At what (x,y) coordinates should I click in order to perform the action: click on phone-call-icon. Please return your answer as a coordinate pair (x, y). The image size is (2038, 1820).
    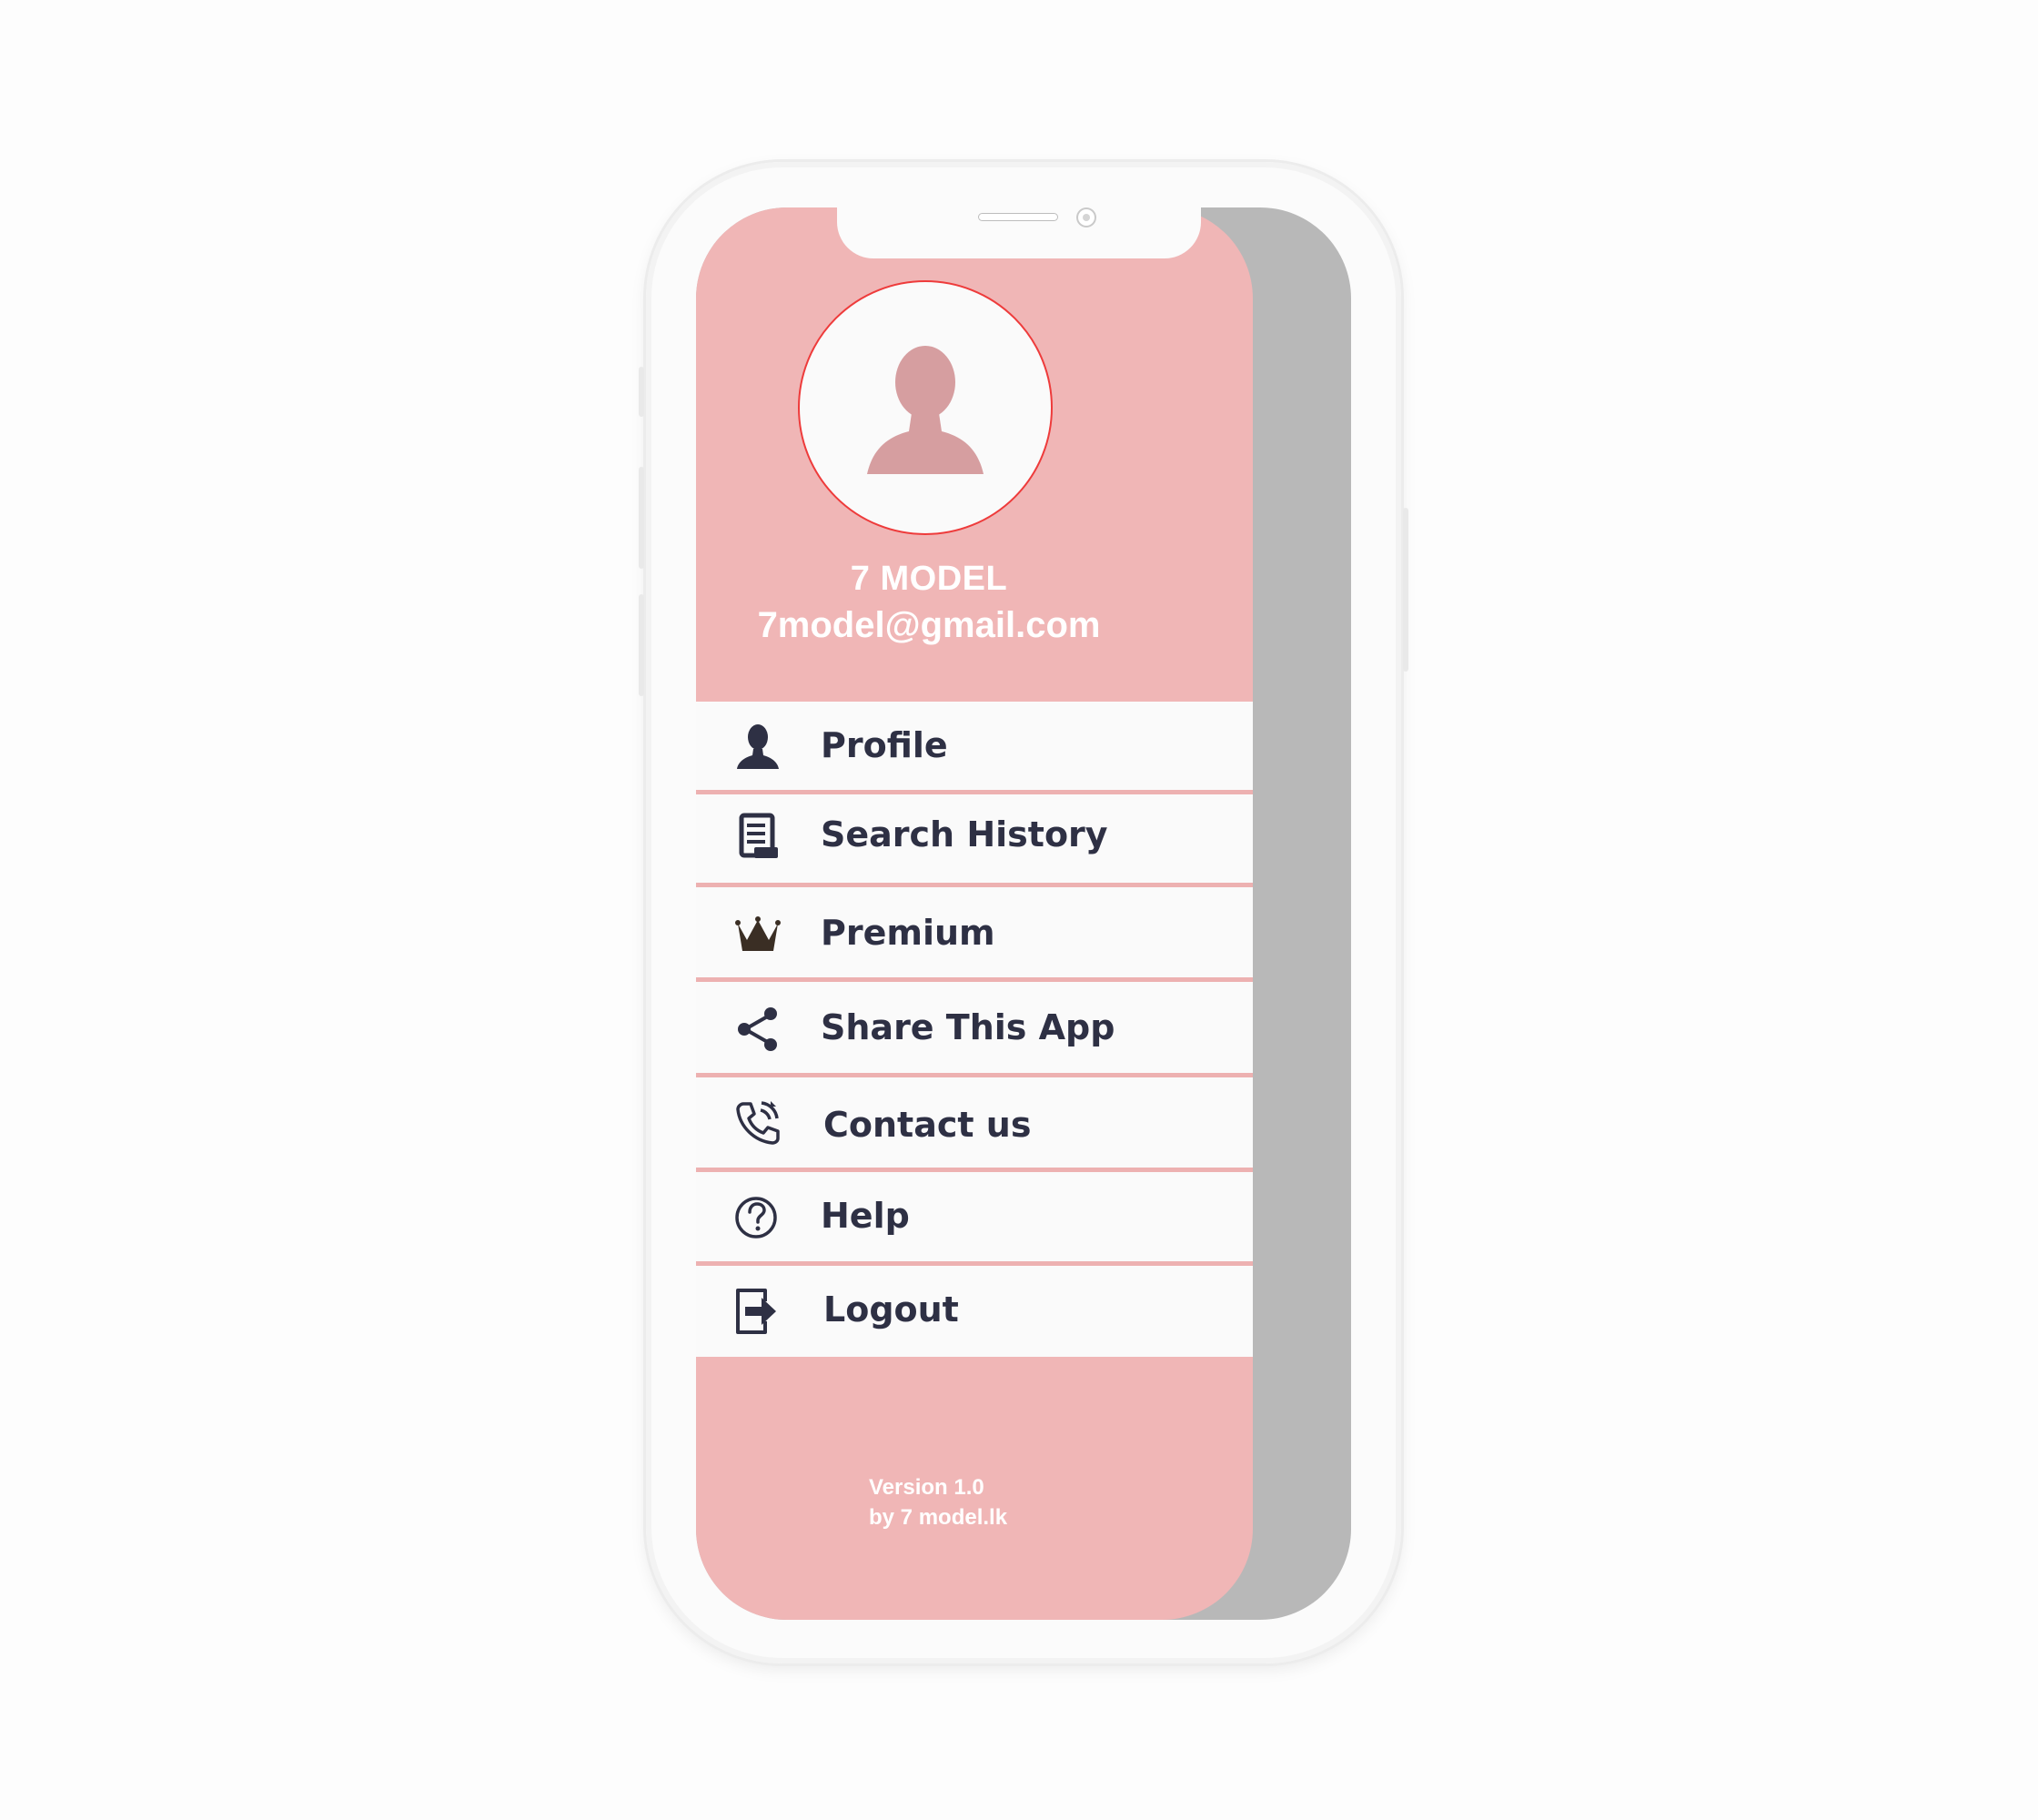
    Looking at the image, I should click on (757, 1123).